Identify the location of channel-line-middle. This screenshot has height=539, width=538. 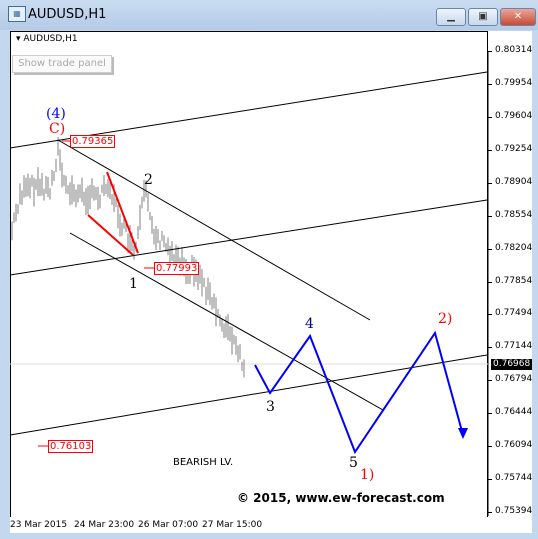
(248, 237).